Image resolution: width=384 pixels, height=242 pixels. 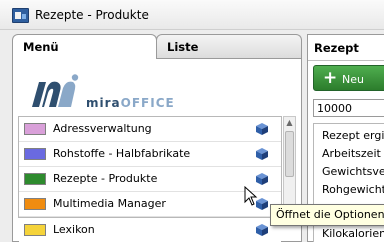 What do you see at coordinates (55, 90) in the screenshot?
I see `mi-logo-icon` at bounding box center [55, 90].